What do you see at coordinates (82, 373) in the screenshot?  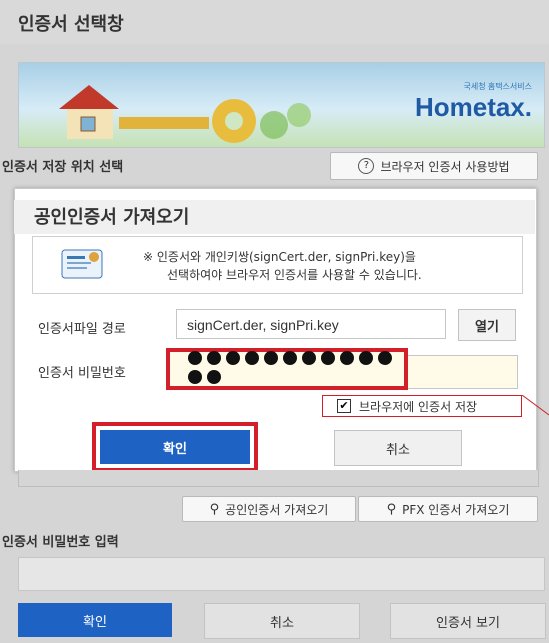 I see `password-label: 인증서 비밀번호` at bounding box center [82, 373].